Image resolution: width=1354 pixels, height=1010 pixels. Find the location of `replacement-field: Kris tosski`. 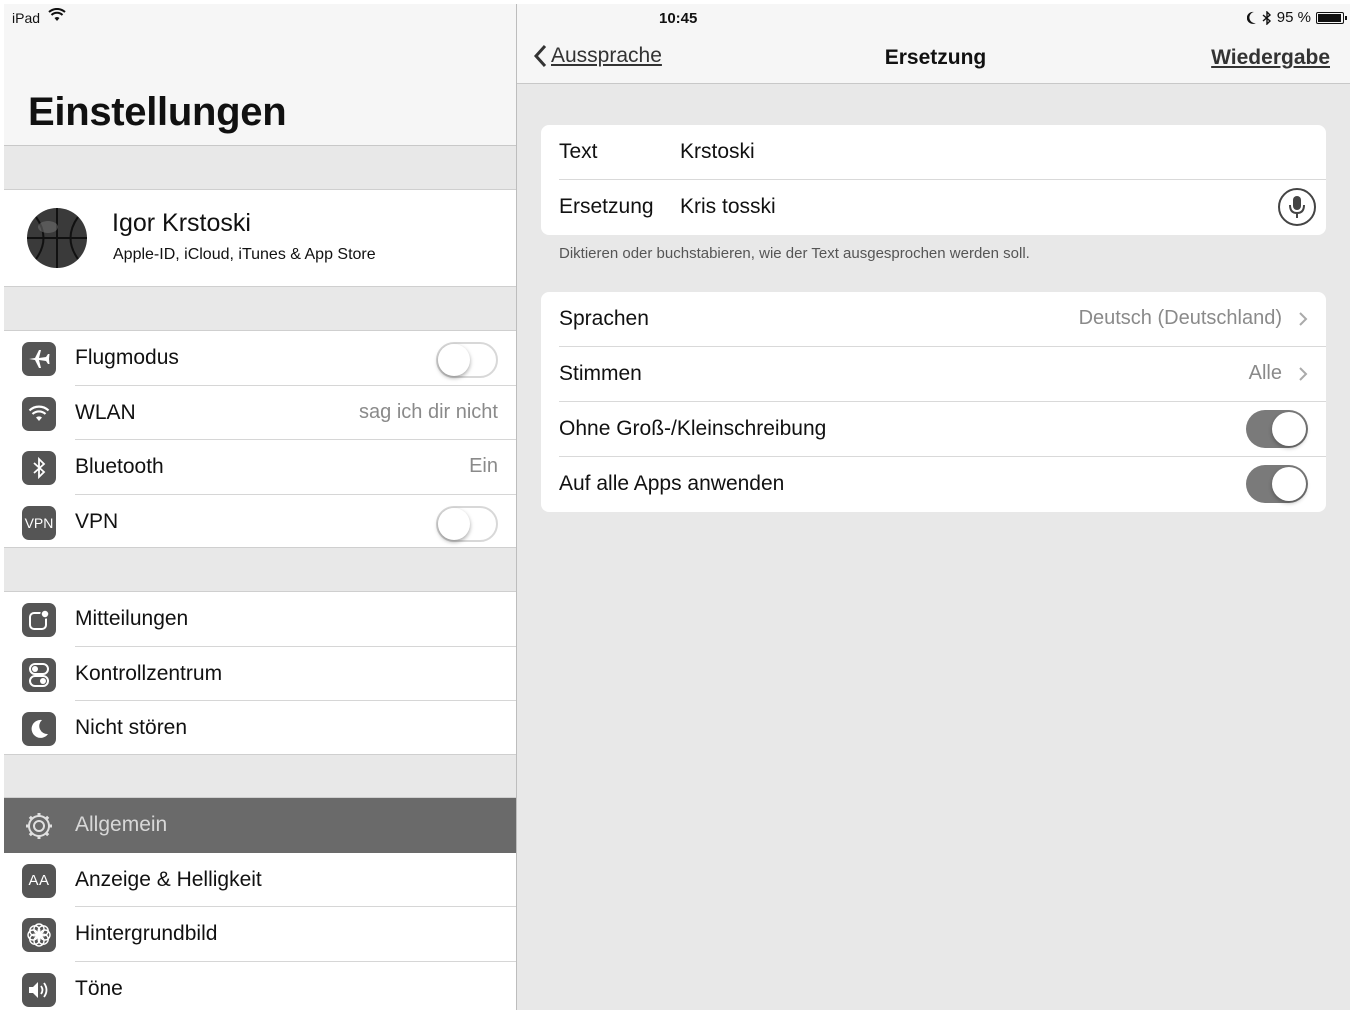

replacement-field: Kris tosski is located at coordinates (728, 207).